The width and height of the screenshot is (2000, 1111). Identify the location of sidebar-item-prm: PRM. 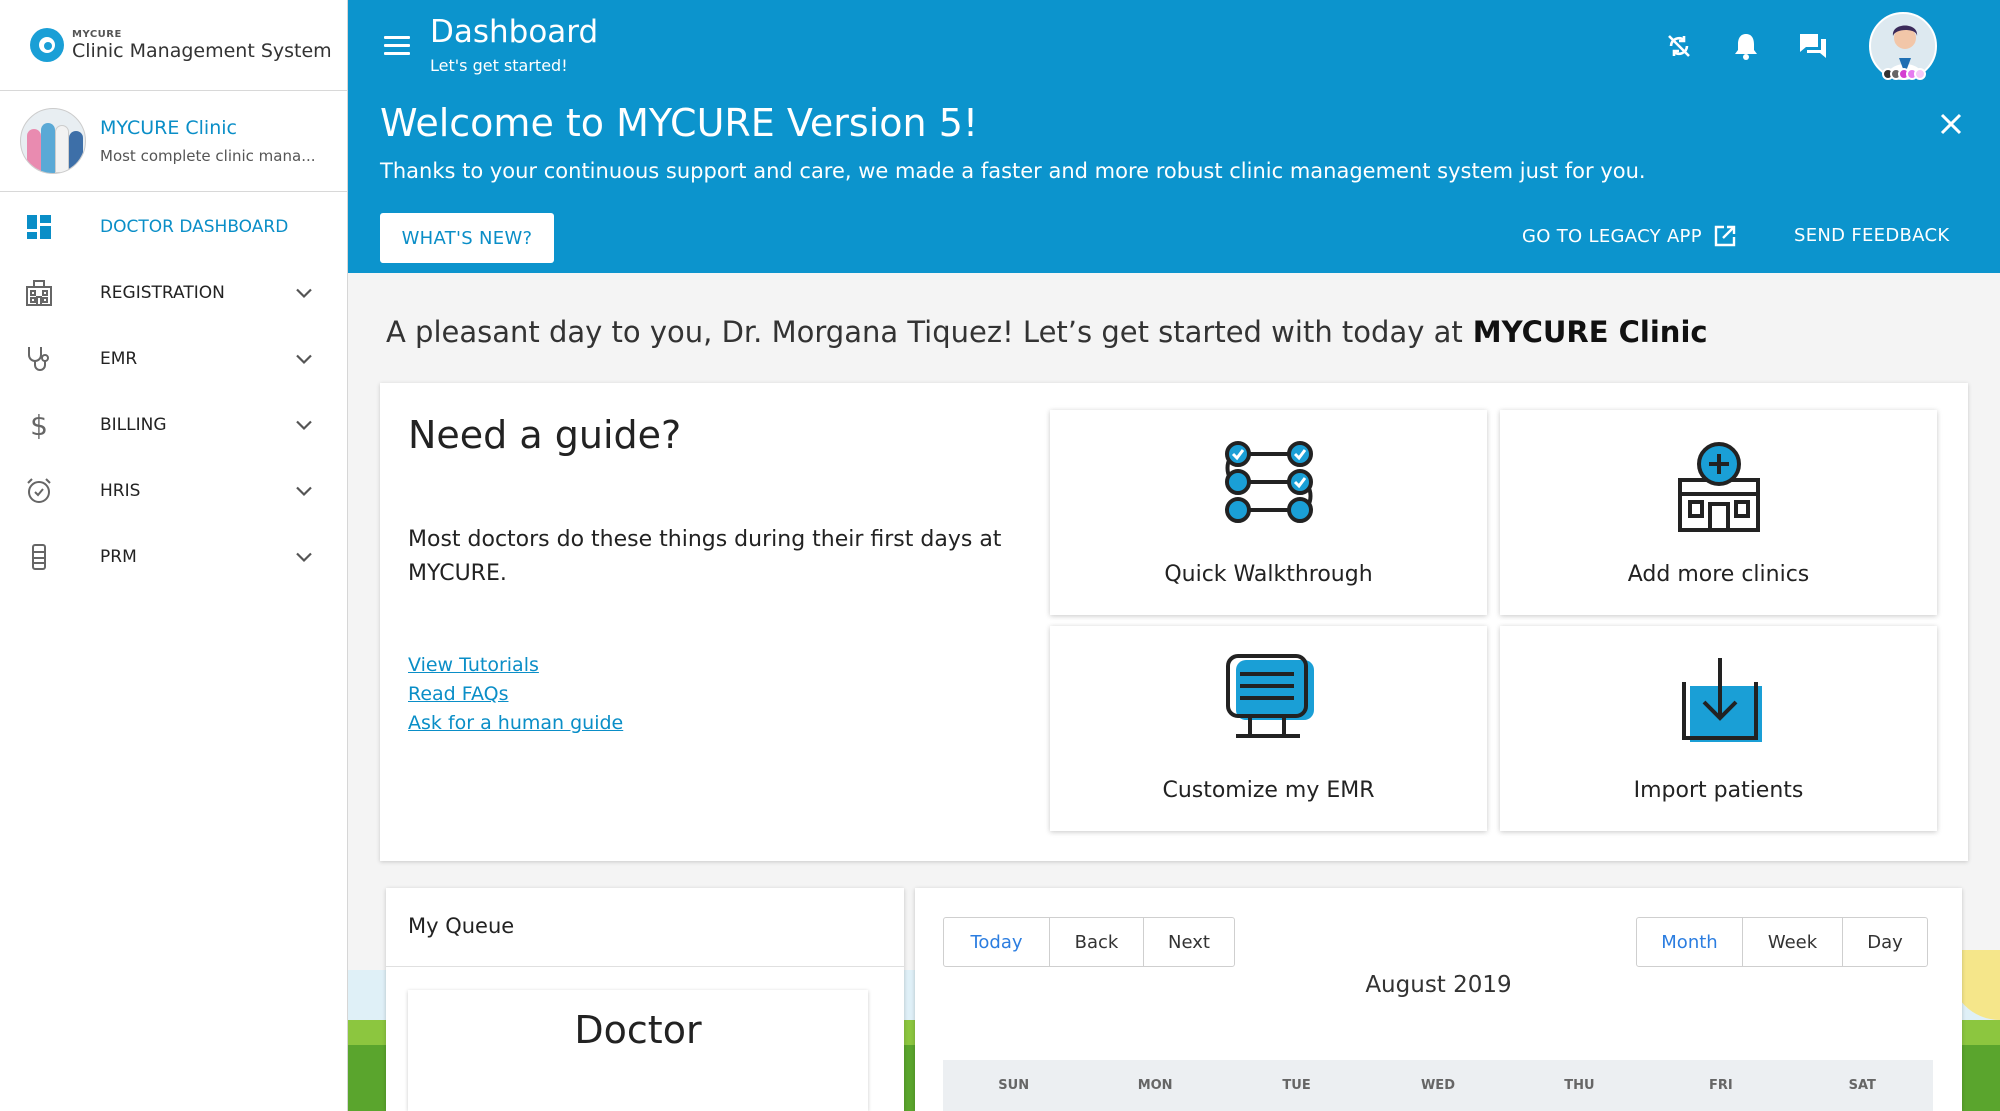
(173, 557).